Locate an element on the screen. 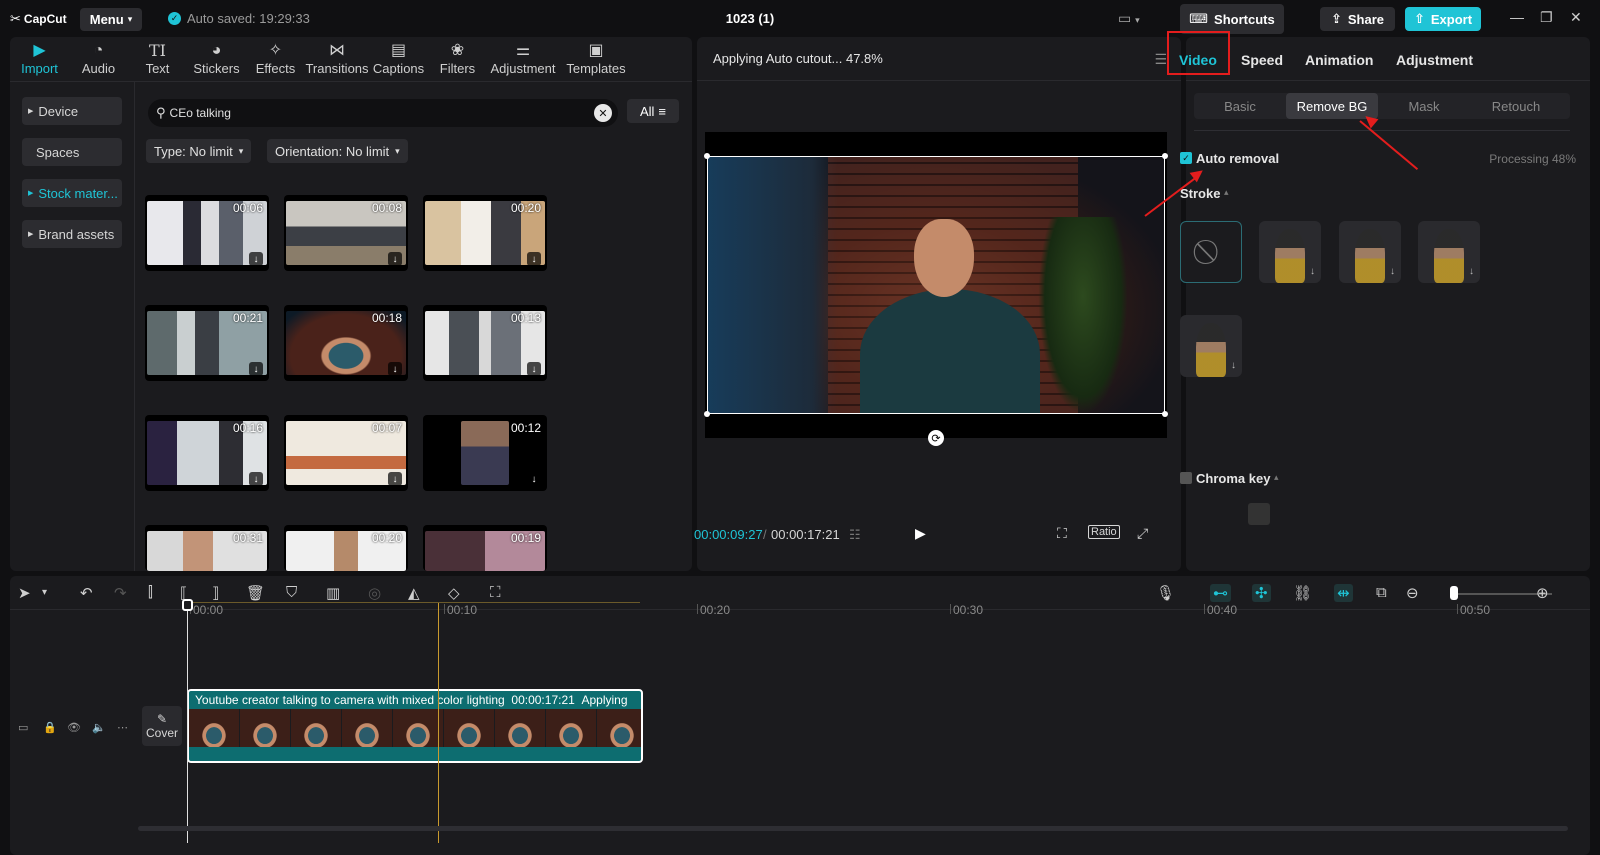 The width and height of the screenshot is (1600, 855). auto-snap-icon: ✣ is located at coordinates (1261, 593).